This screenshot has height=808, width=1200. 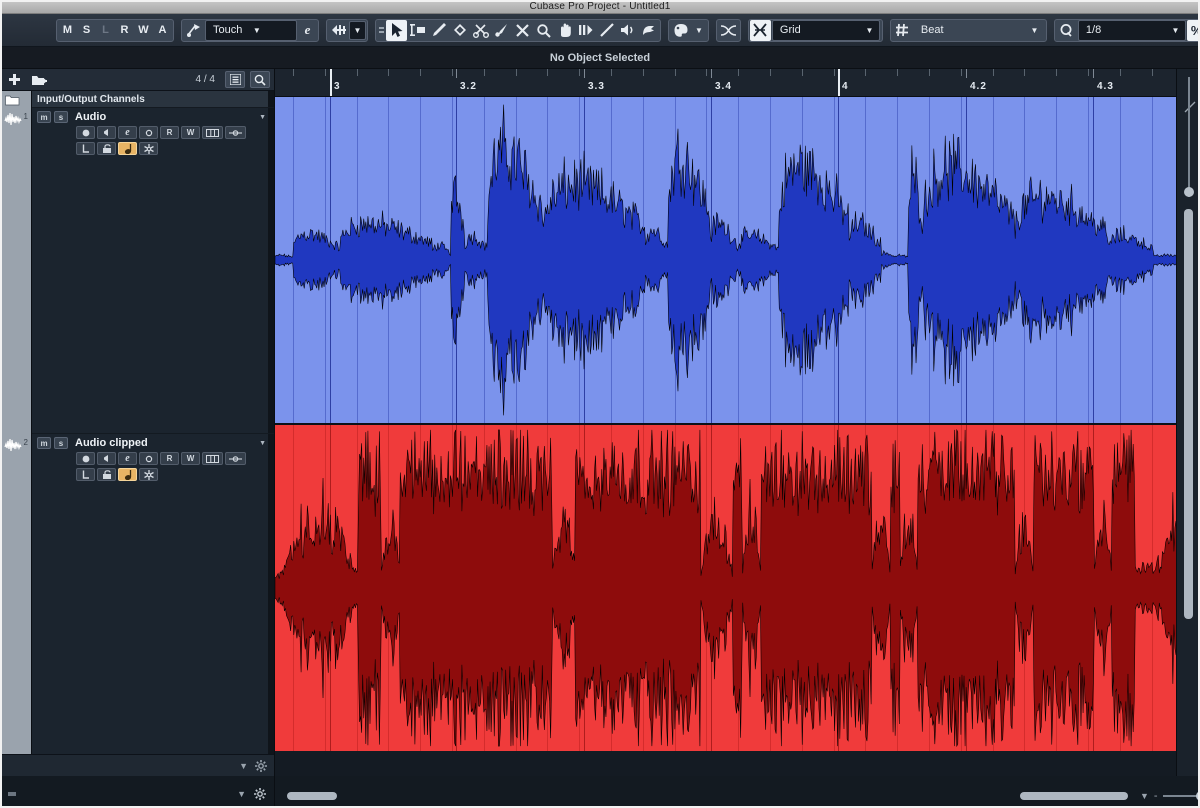 I want to click on track-1-solo-button: s, so click(x=61, y=117).